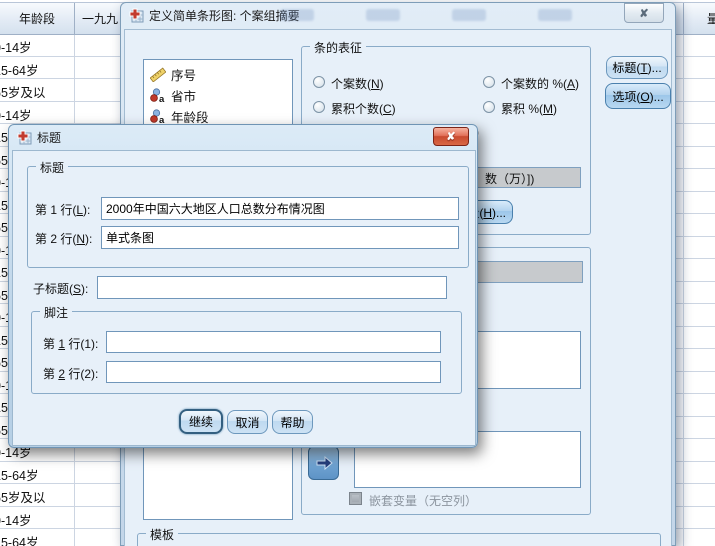  What do you see at coordinates (218, 73) in the screenshot?
I see `variable-item-seq: 序号` at bounding box center [218, 73].